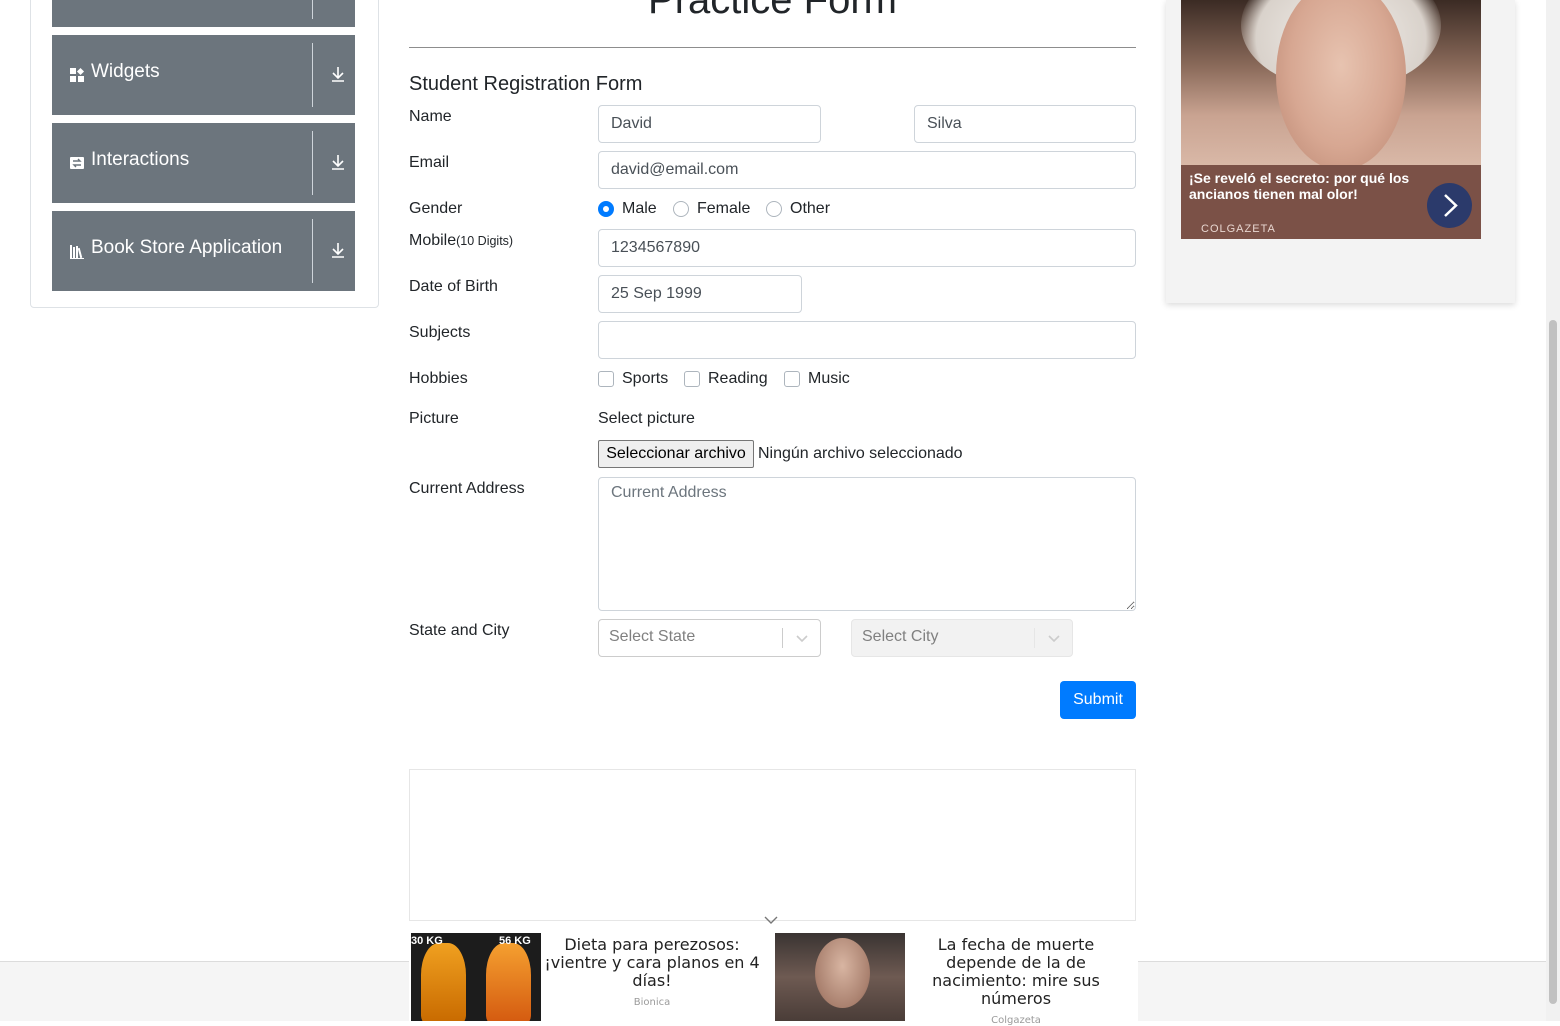 This screenshot has height=1026, width=1560. Describe the element at coordinates (646, 418) in the screenshot. I see `select-picture-text: Select picture` at that location.